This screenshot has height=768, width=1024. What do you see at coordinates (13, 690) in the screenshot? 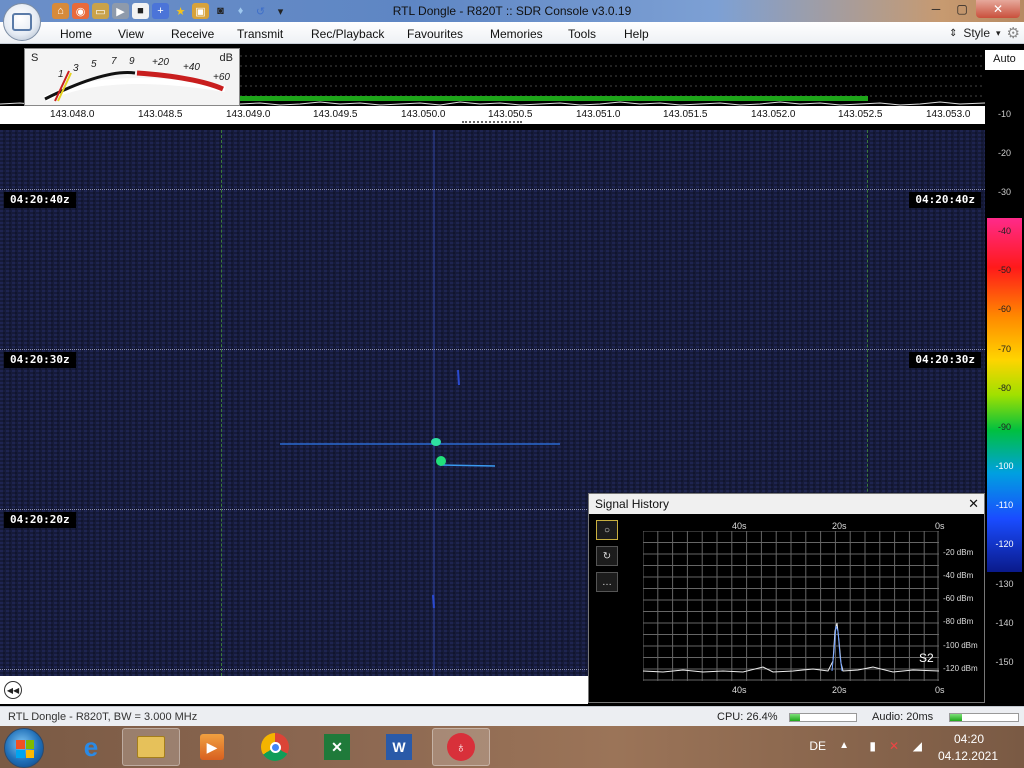
I see `rewind-icon: ◀◀` at bounding box center [13, 690].